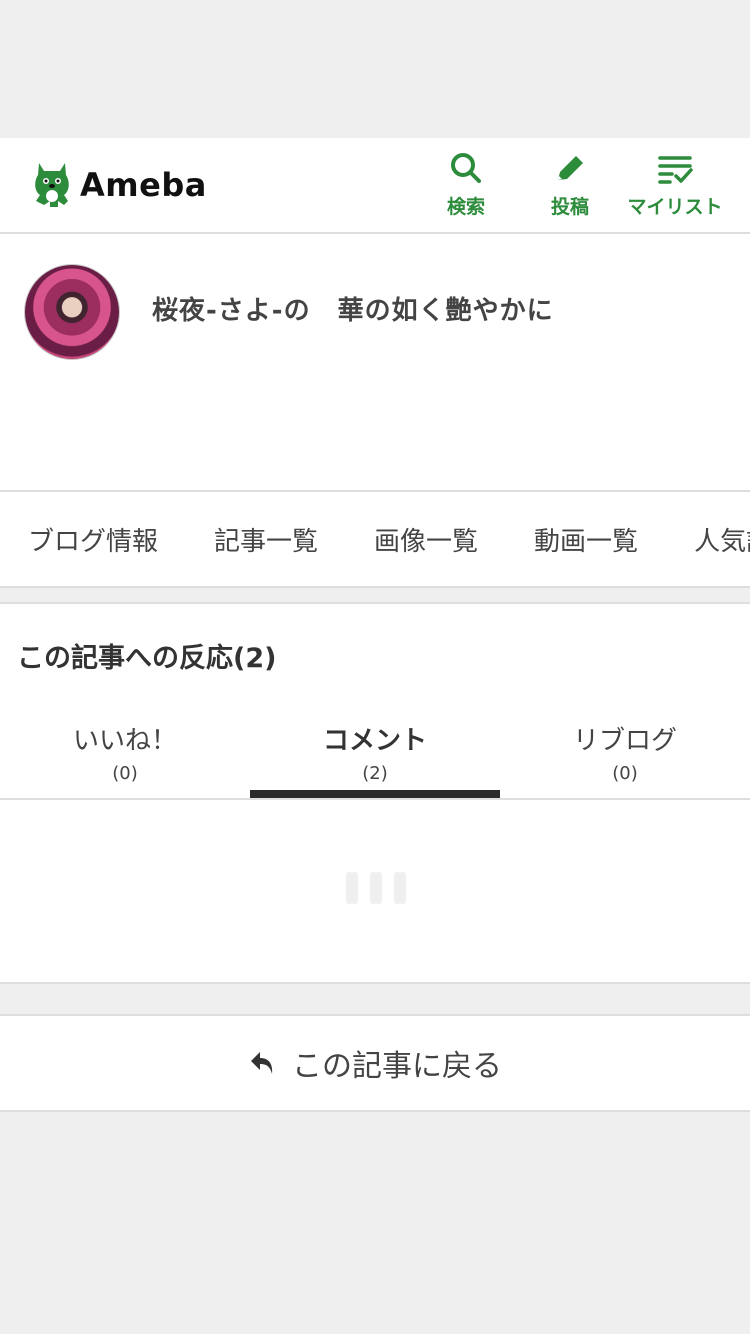  What do you see at coordinates (465, 207) in the screenshot?
I see `search-label: 検索` at bounding box center [465, 207].